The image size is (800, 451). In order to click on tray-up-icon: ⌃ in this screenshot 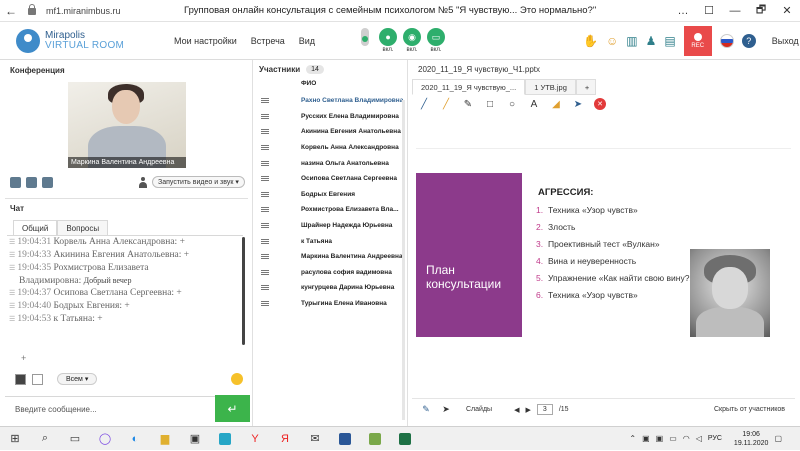, I will do `click(632, 438)`.